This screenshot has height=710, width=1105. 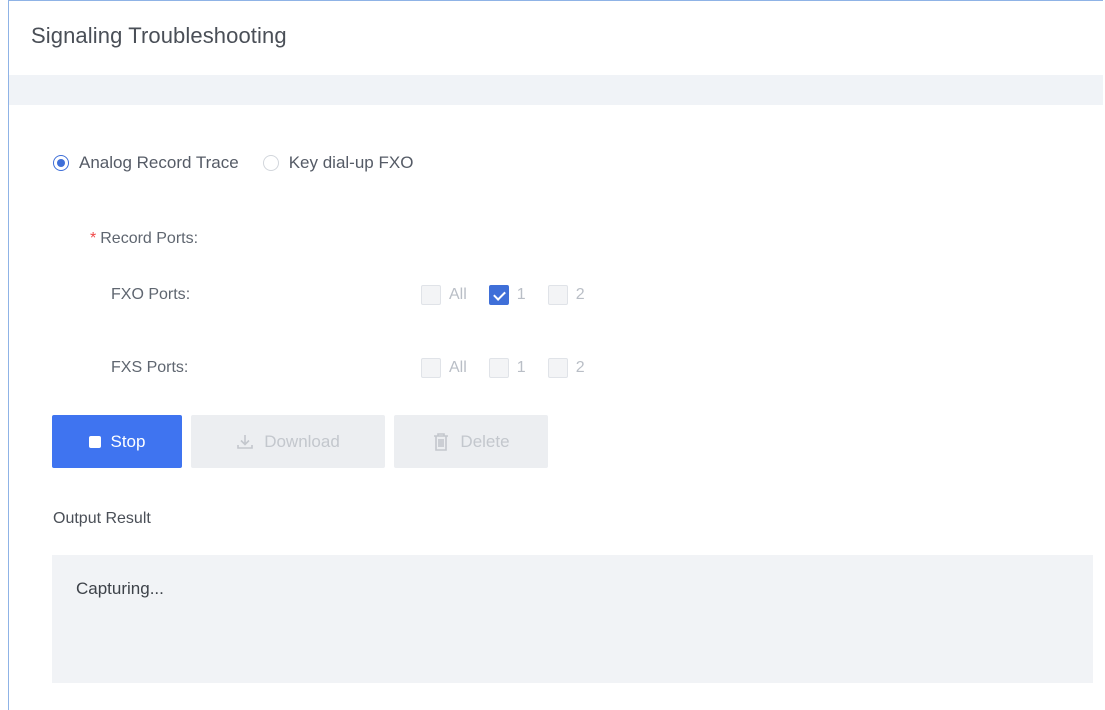 I want to click on radio-analog-record-trace: Analog Record Trace, so click(x=146, y=163).